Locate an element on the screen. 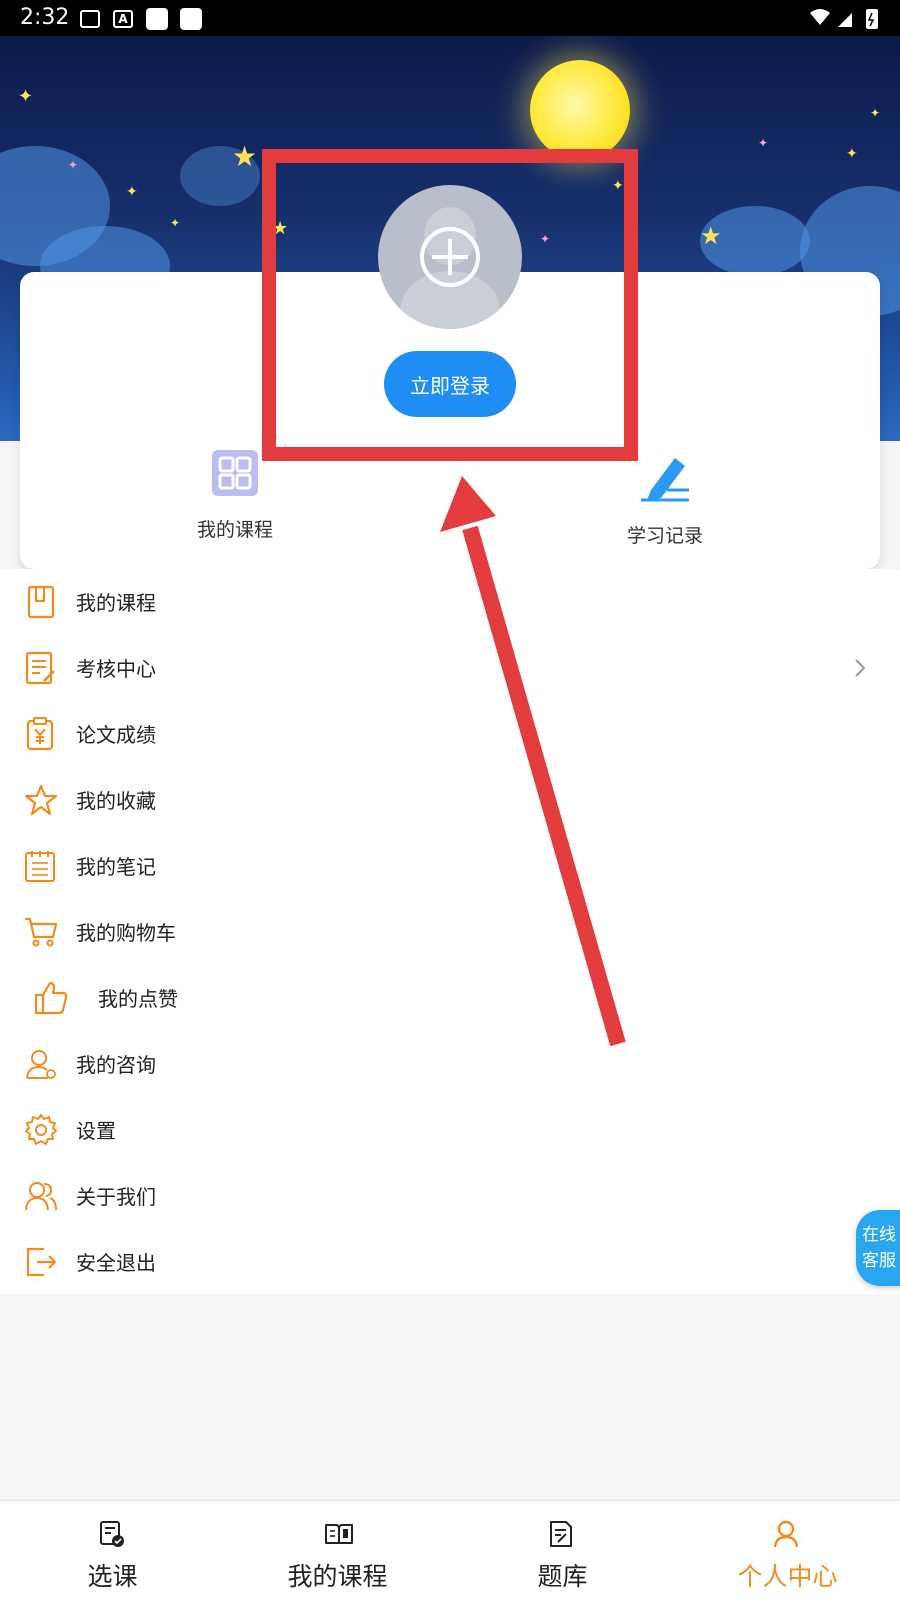 The height and width of the screenshot is (1600, 900). tab-personal-center: 个人中心 is located at coordinates (787, 1550).